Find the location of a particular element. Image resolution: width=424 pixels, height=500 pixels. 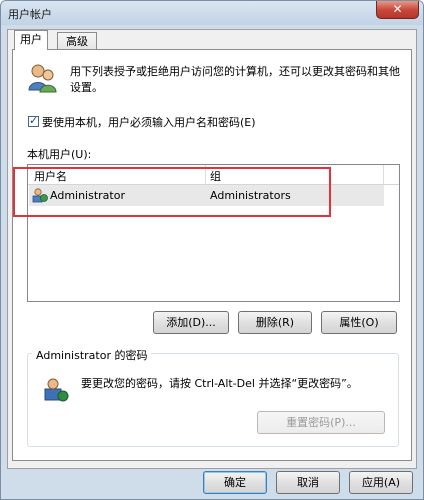

close-icon: ✕ is located at coordinates (397, 9).